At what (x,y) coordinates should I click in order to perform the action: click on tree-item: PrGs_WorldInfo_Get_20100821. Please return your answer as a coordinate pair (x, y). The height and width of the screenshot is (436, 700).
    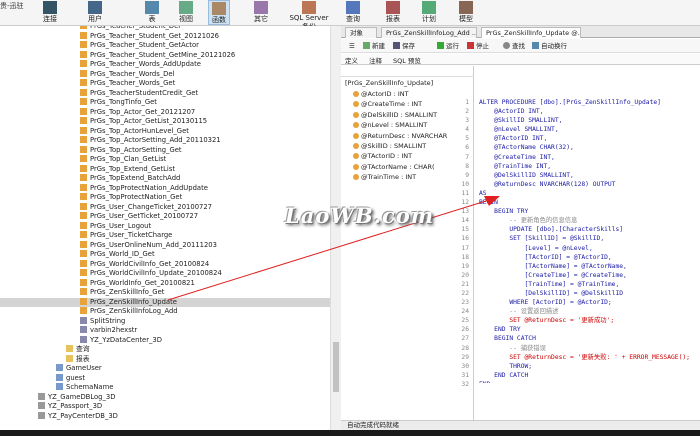
    Looking at the image, I should click on (137, 283).